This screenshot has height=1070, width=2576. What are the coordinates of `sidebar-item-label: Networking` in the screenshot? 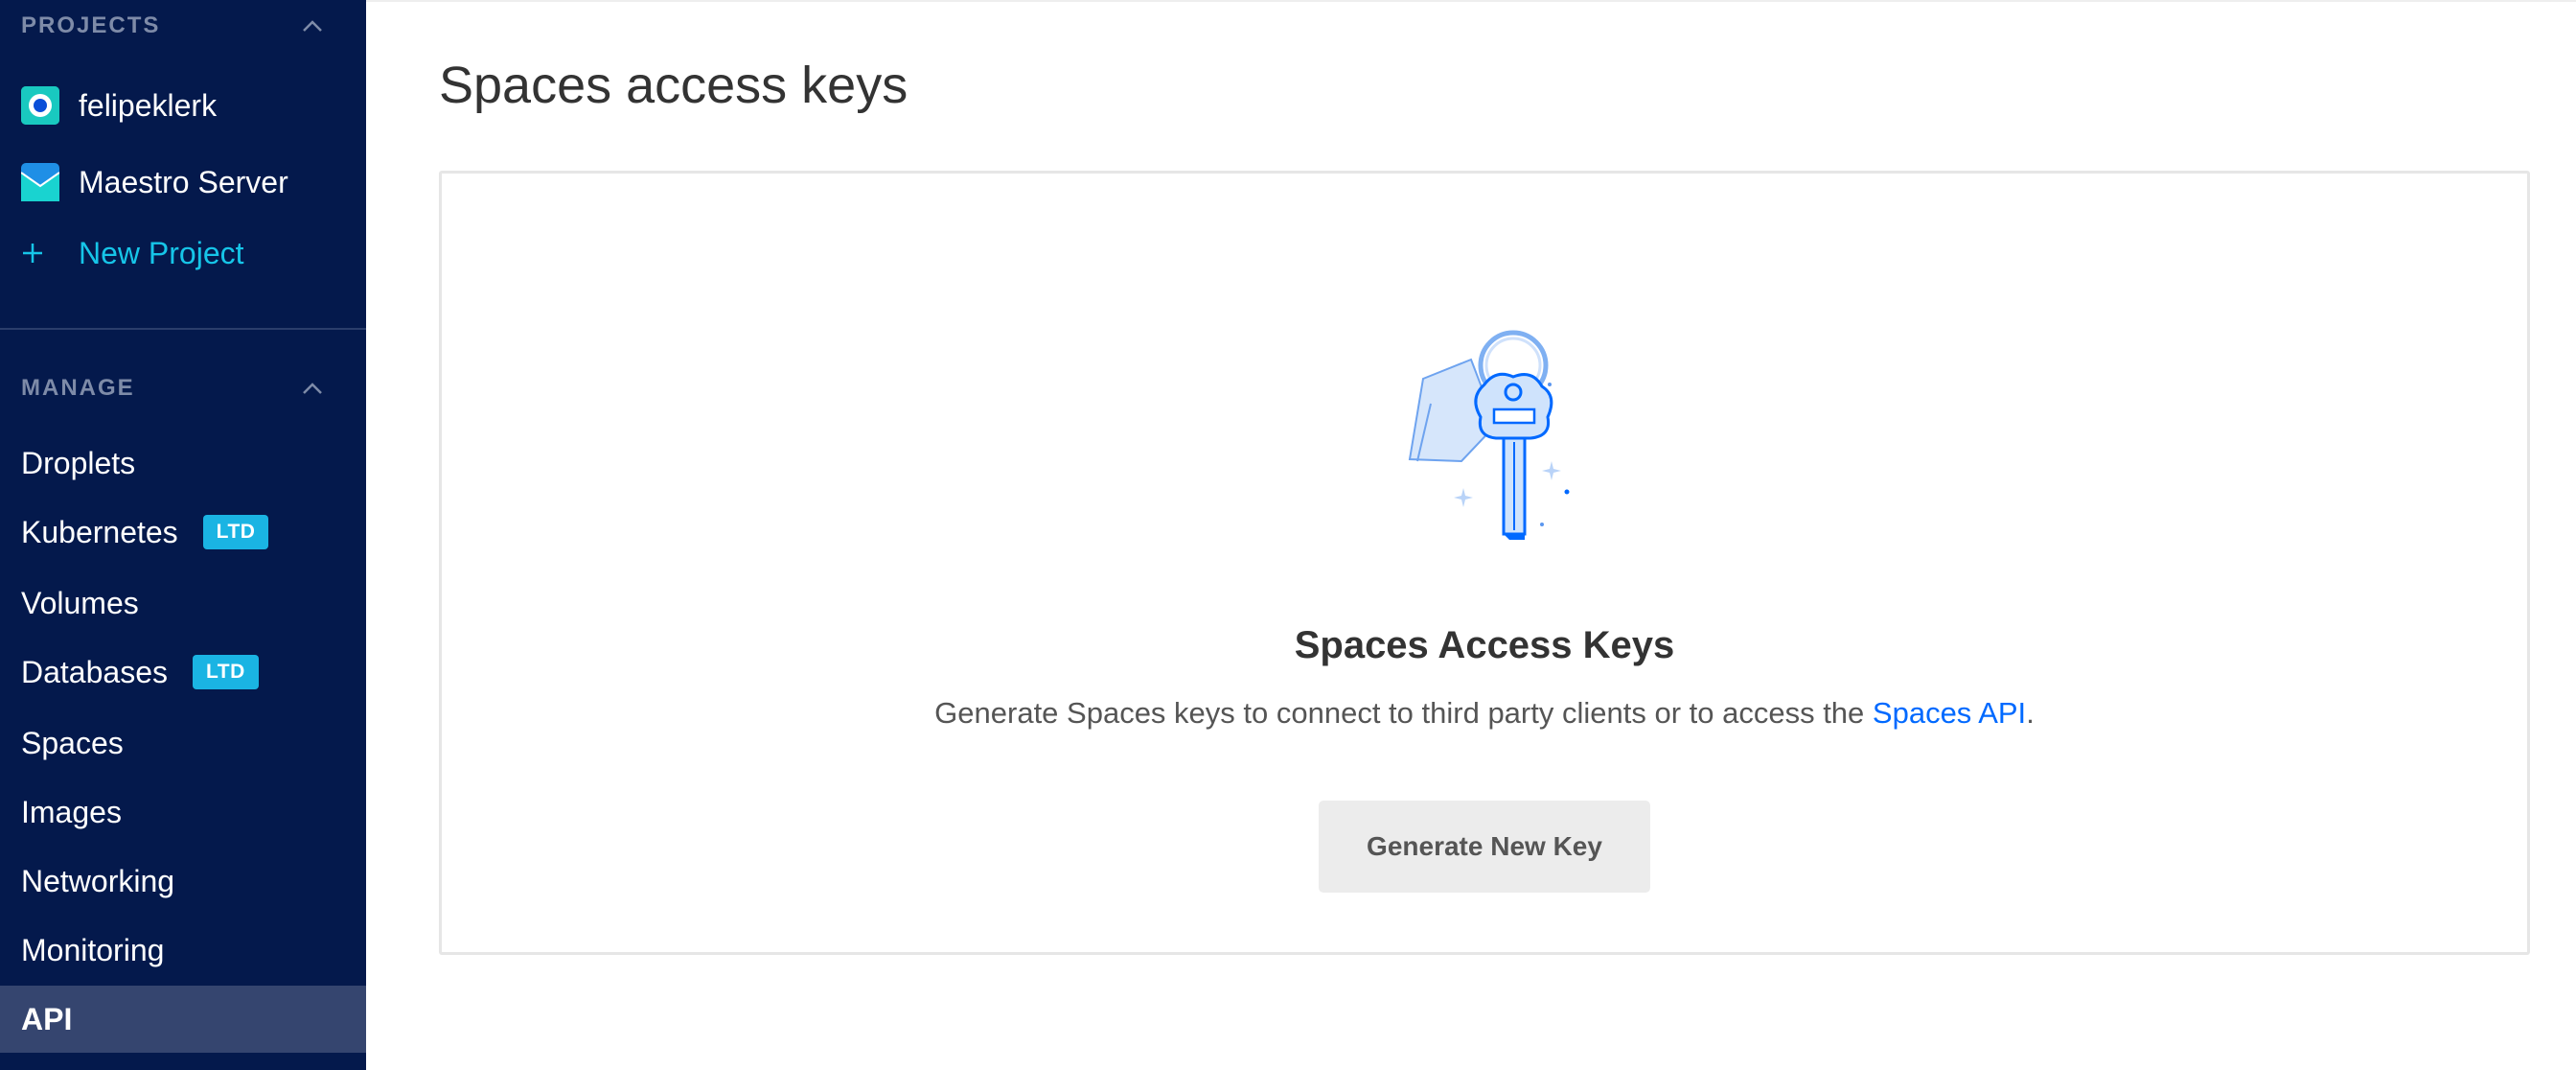 It's located at (98, 880).